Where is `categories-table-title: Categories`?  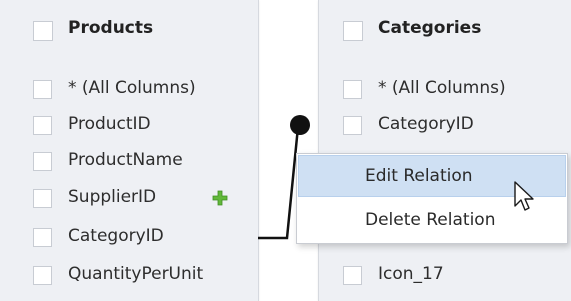
categories-table-title: Categories is located at coordinates (430, 28).